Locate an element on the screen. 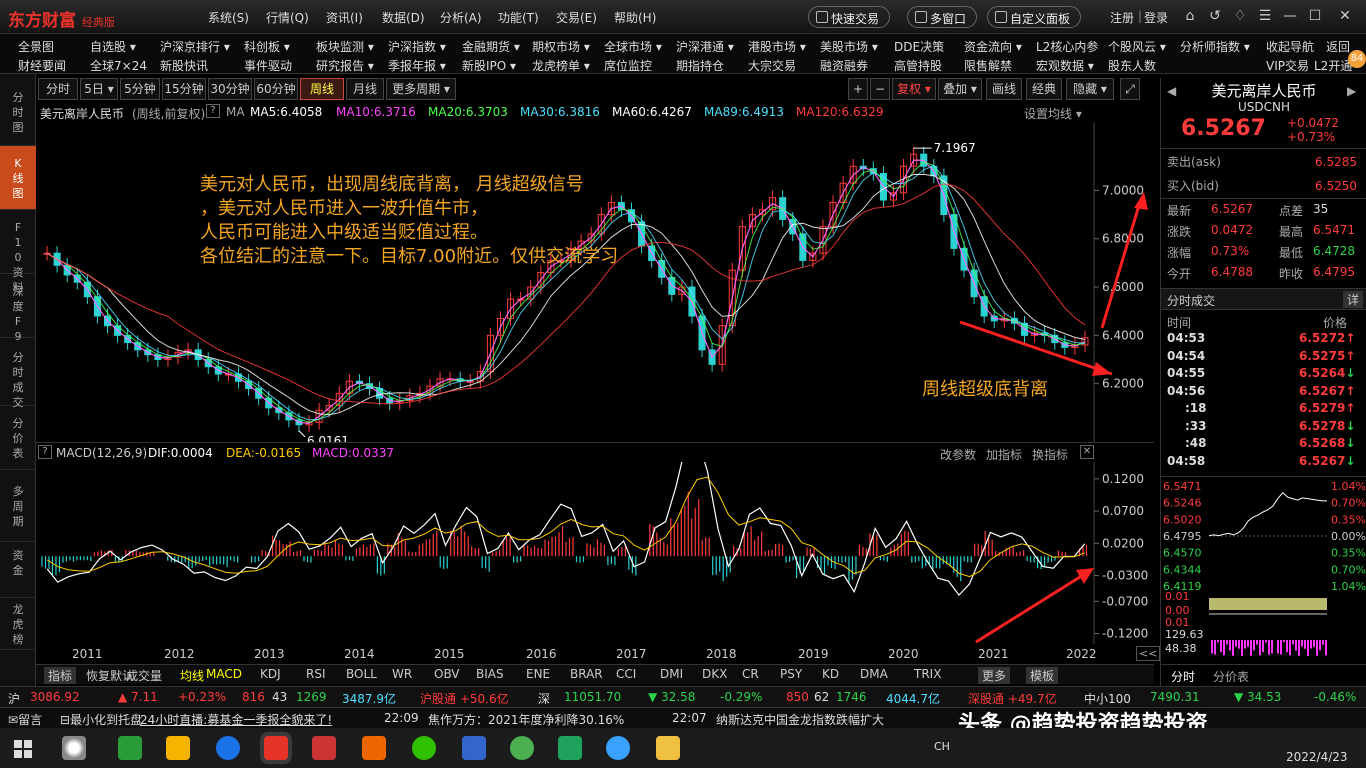  period-tab: 60分钟 is located at coordinates (276, 89).